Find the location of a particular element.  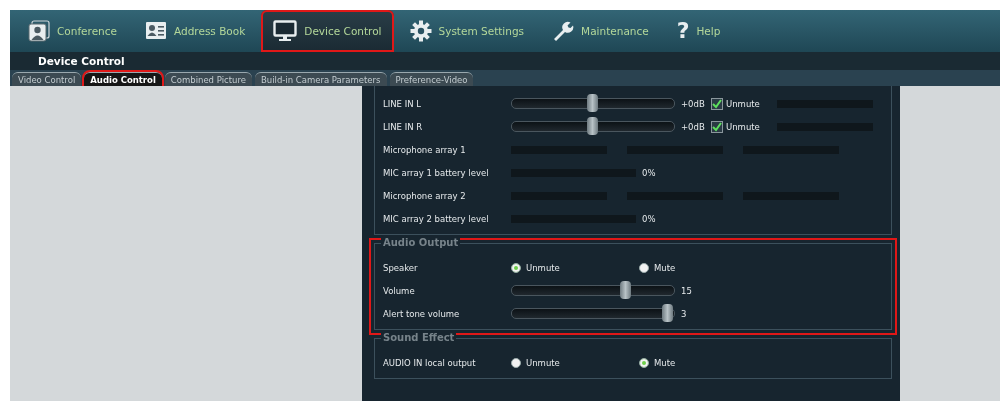

nav-item: Maintenance is located at coordinates (600, 31).